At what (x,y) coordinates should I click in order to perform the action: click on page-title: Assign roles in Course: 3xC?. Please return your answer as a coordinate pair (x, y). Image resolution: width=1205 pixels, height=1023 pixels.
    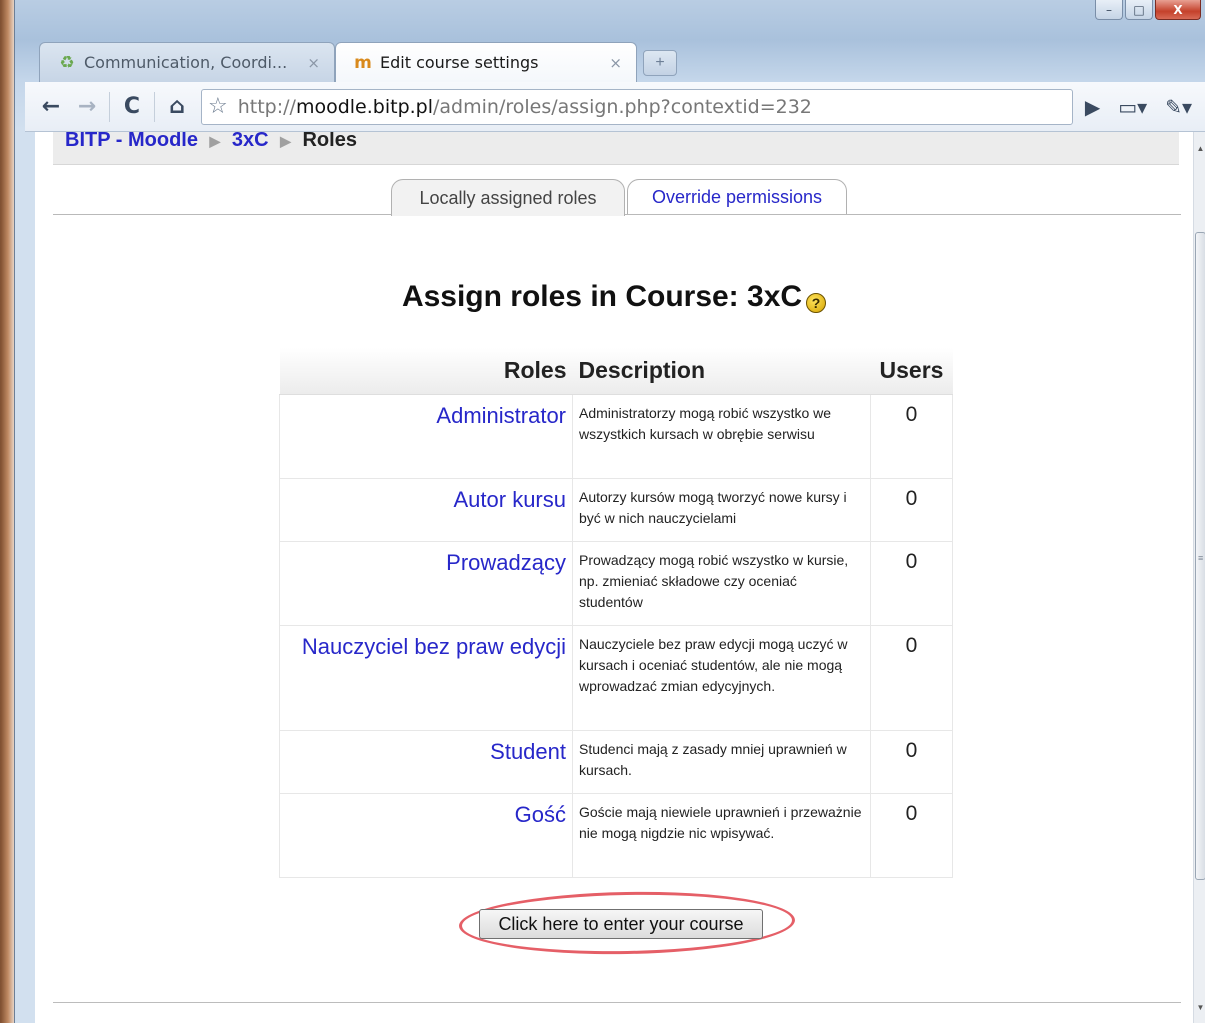
    Looking at the image, I should click on (614, 297).